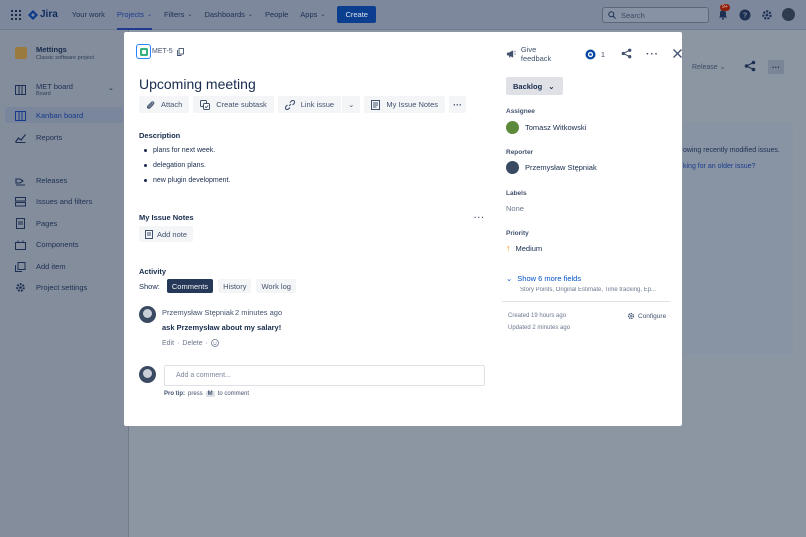 This screenshot has width=806, height=537. I want to click on add-item-icon, so click(20, 266).